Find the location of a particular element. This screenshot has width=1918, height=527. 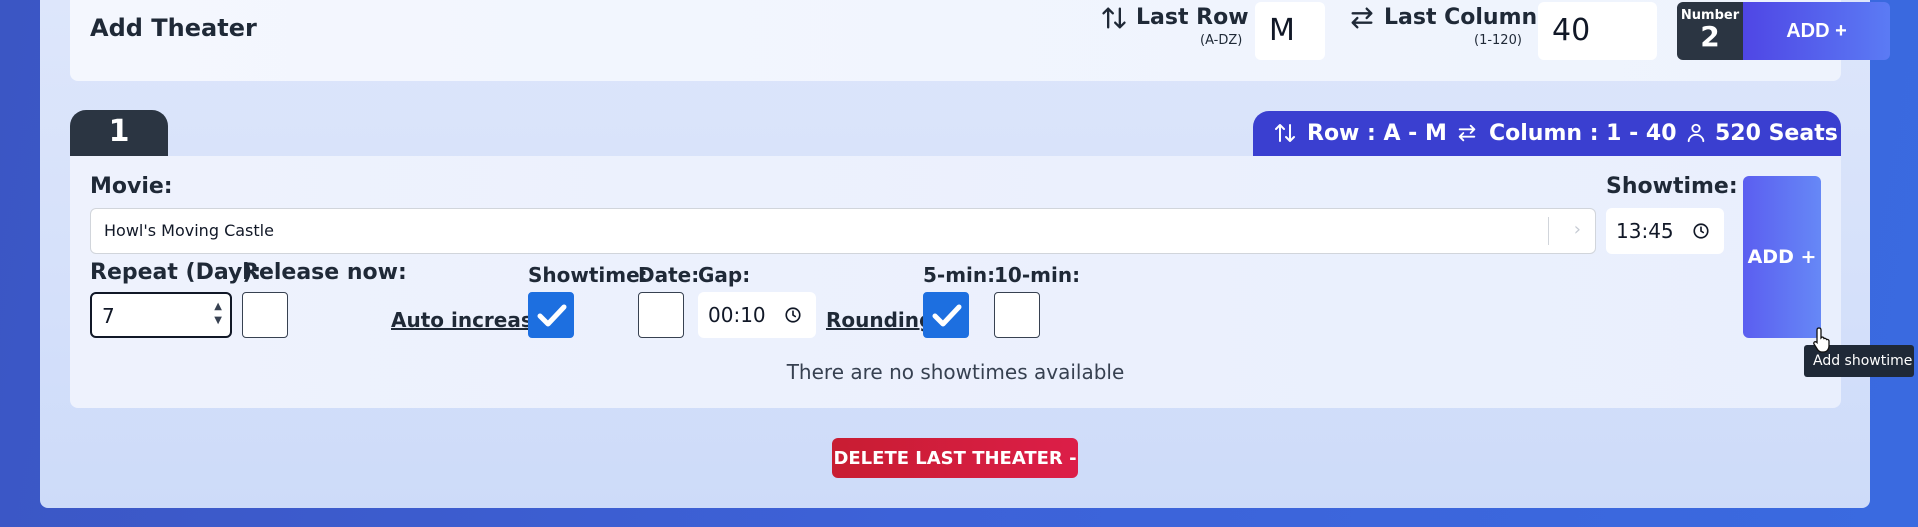

showtime-time-input: 13:45 is located at coordinates (1665, 231).